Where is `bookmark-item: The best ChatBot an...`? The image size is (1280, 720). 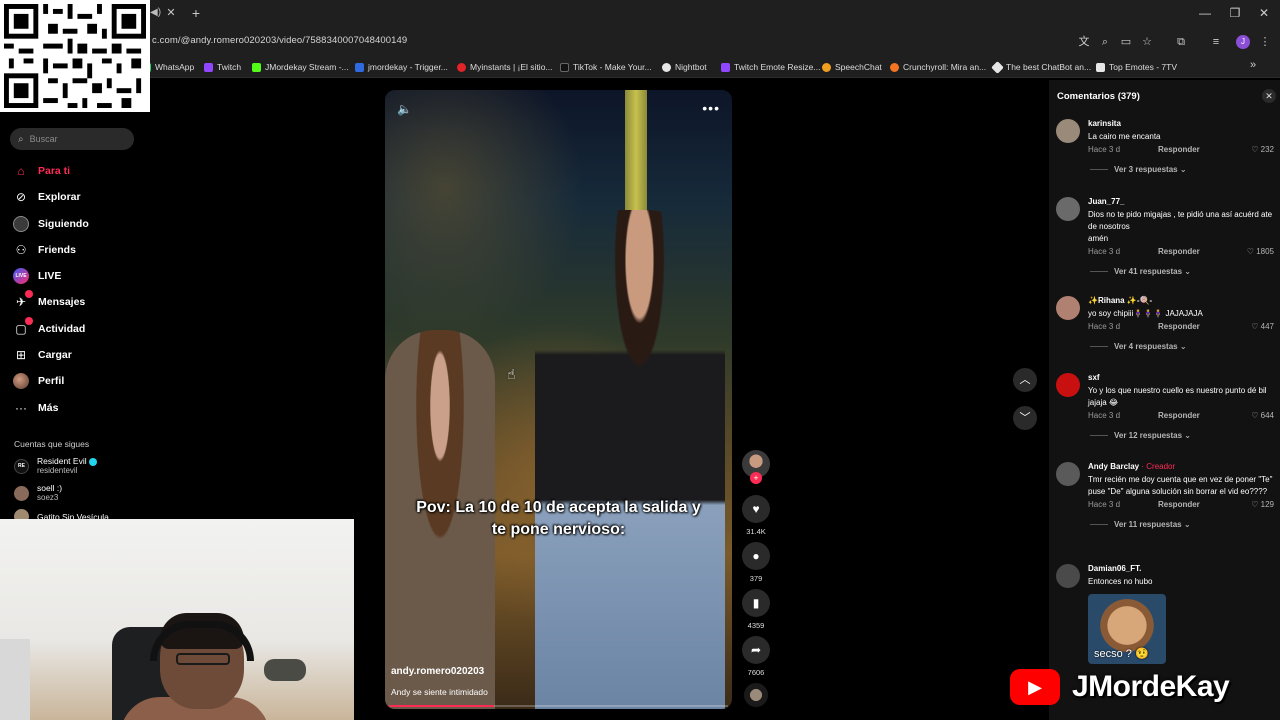
bookmark-item: The best ChatBot an... is located at coordinates (1041, 67).